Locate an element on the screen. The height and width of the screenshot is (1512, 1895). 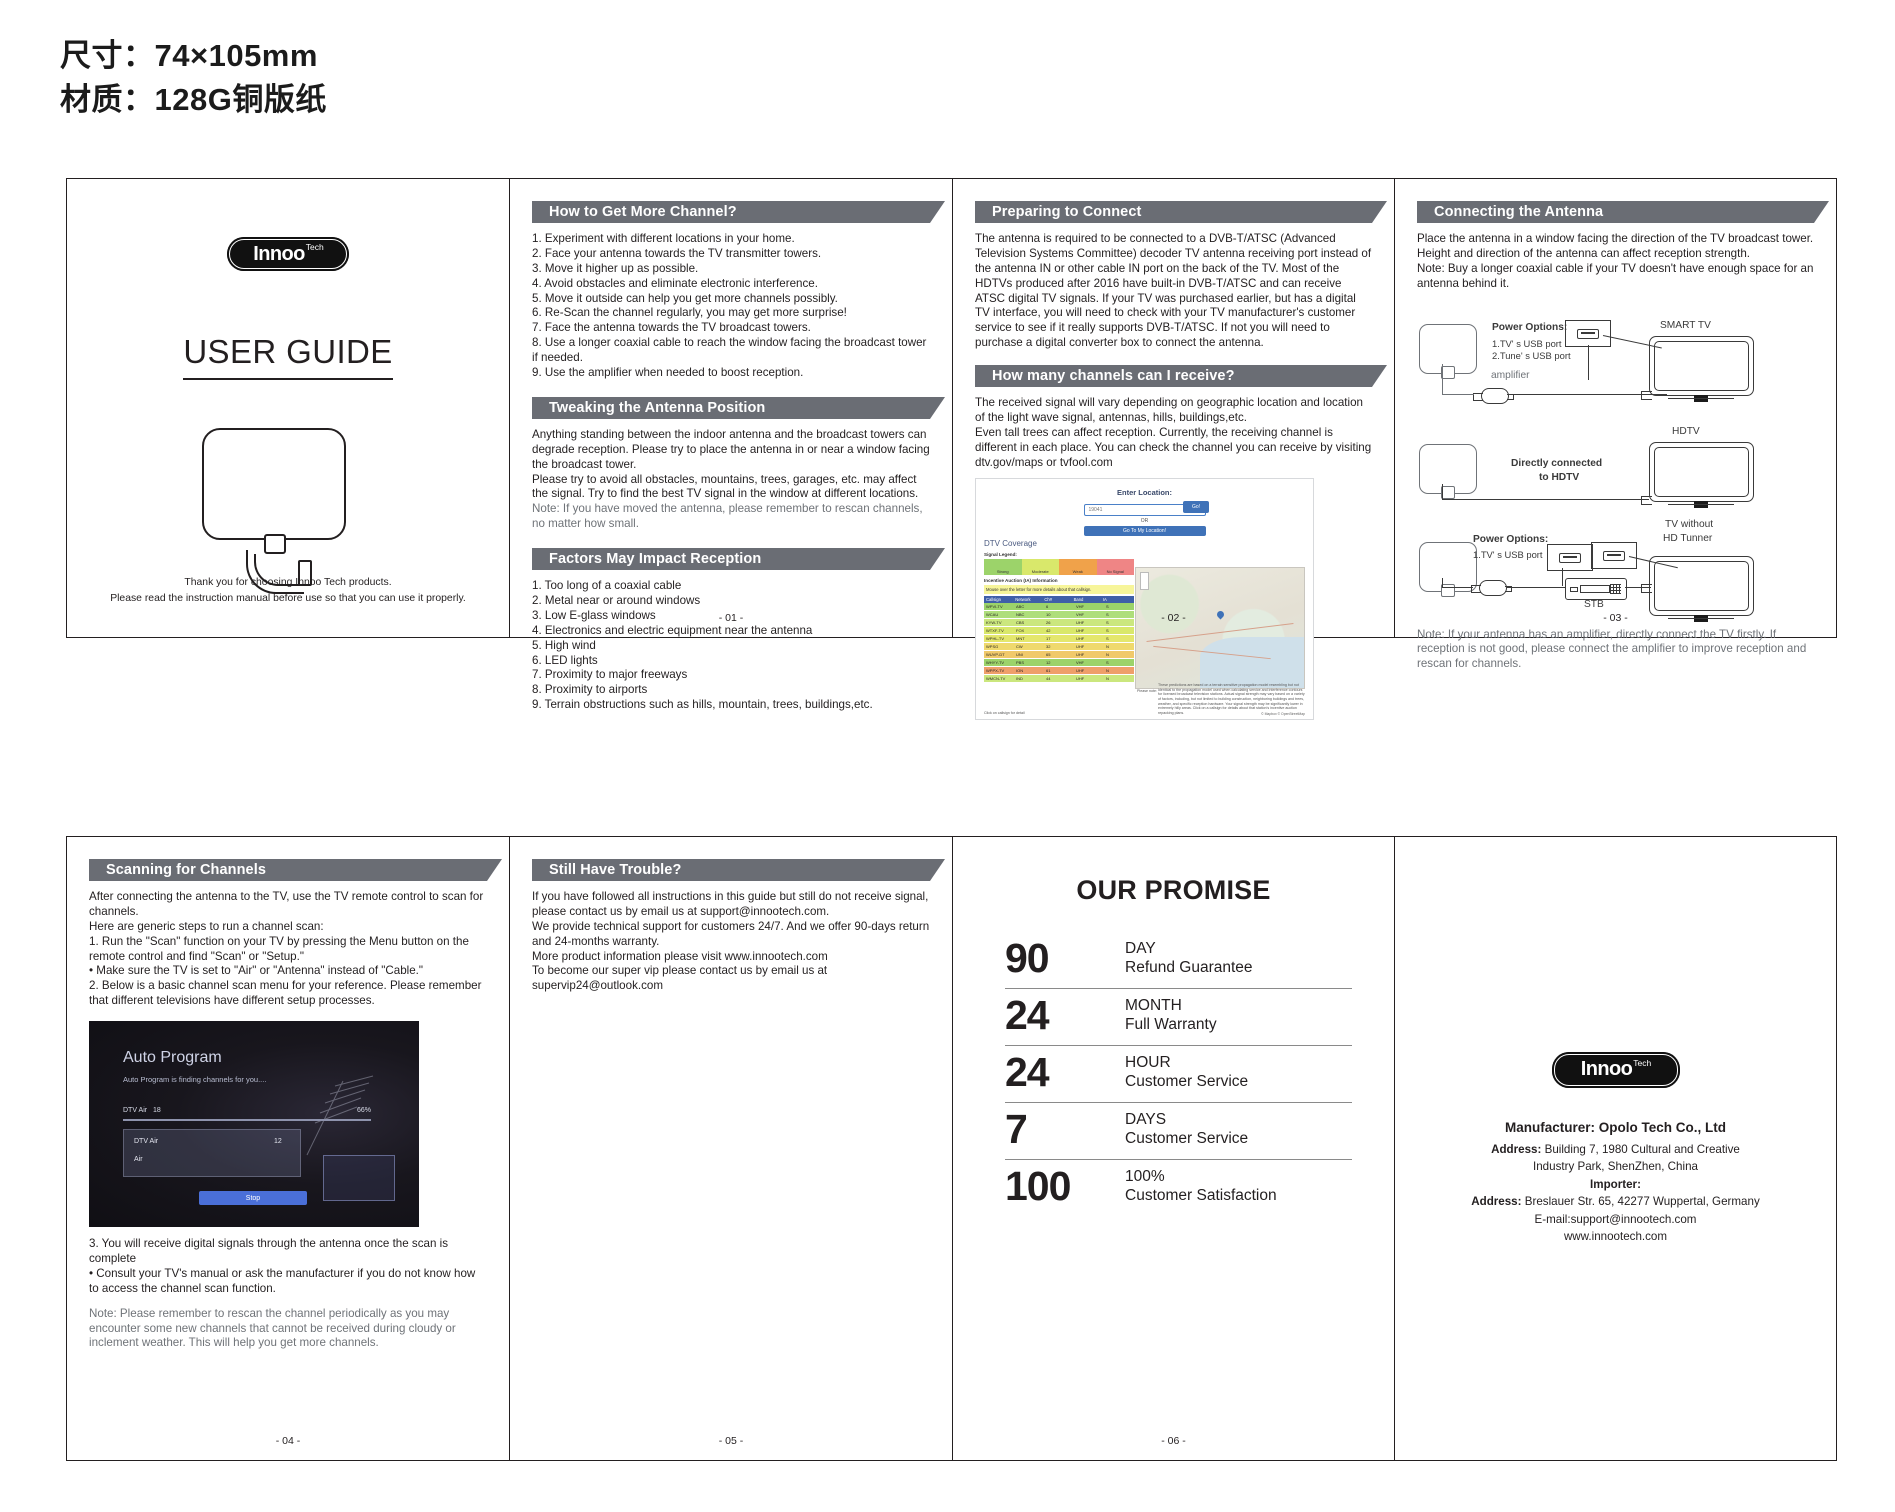
tv-without-label-1: TV without is located at coordinates (1689, 524).